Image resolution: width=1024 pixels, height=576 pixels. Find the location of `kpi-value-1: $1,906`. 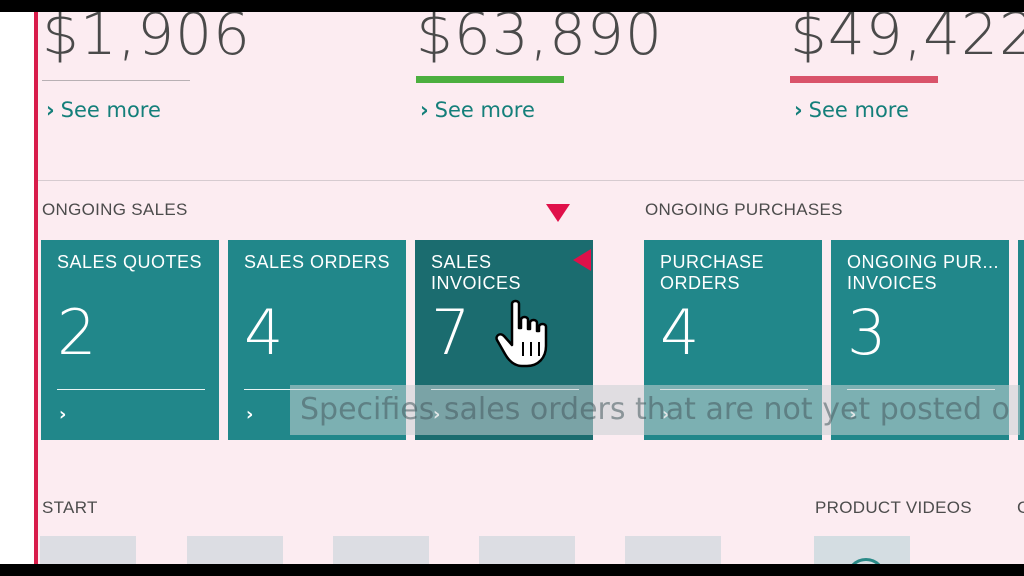

kpi-value-1: $1,906 is located at coordinates (146, 40).